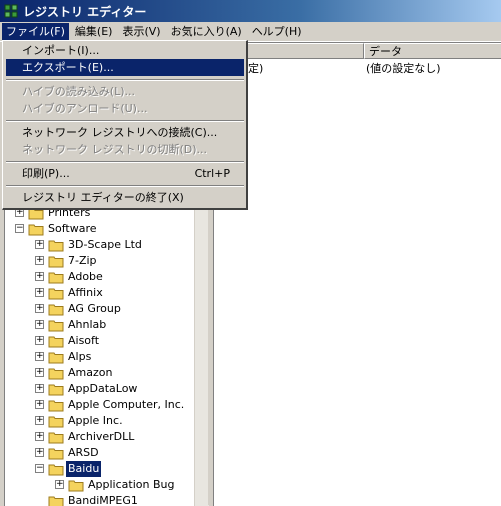  I want to click on tree-node: + Apple Inc., so click(100, 421).